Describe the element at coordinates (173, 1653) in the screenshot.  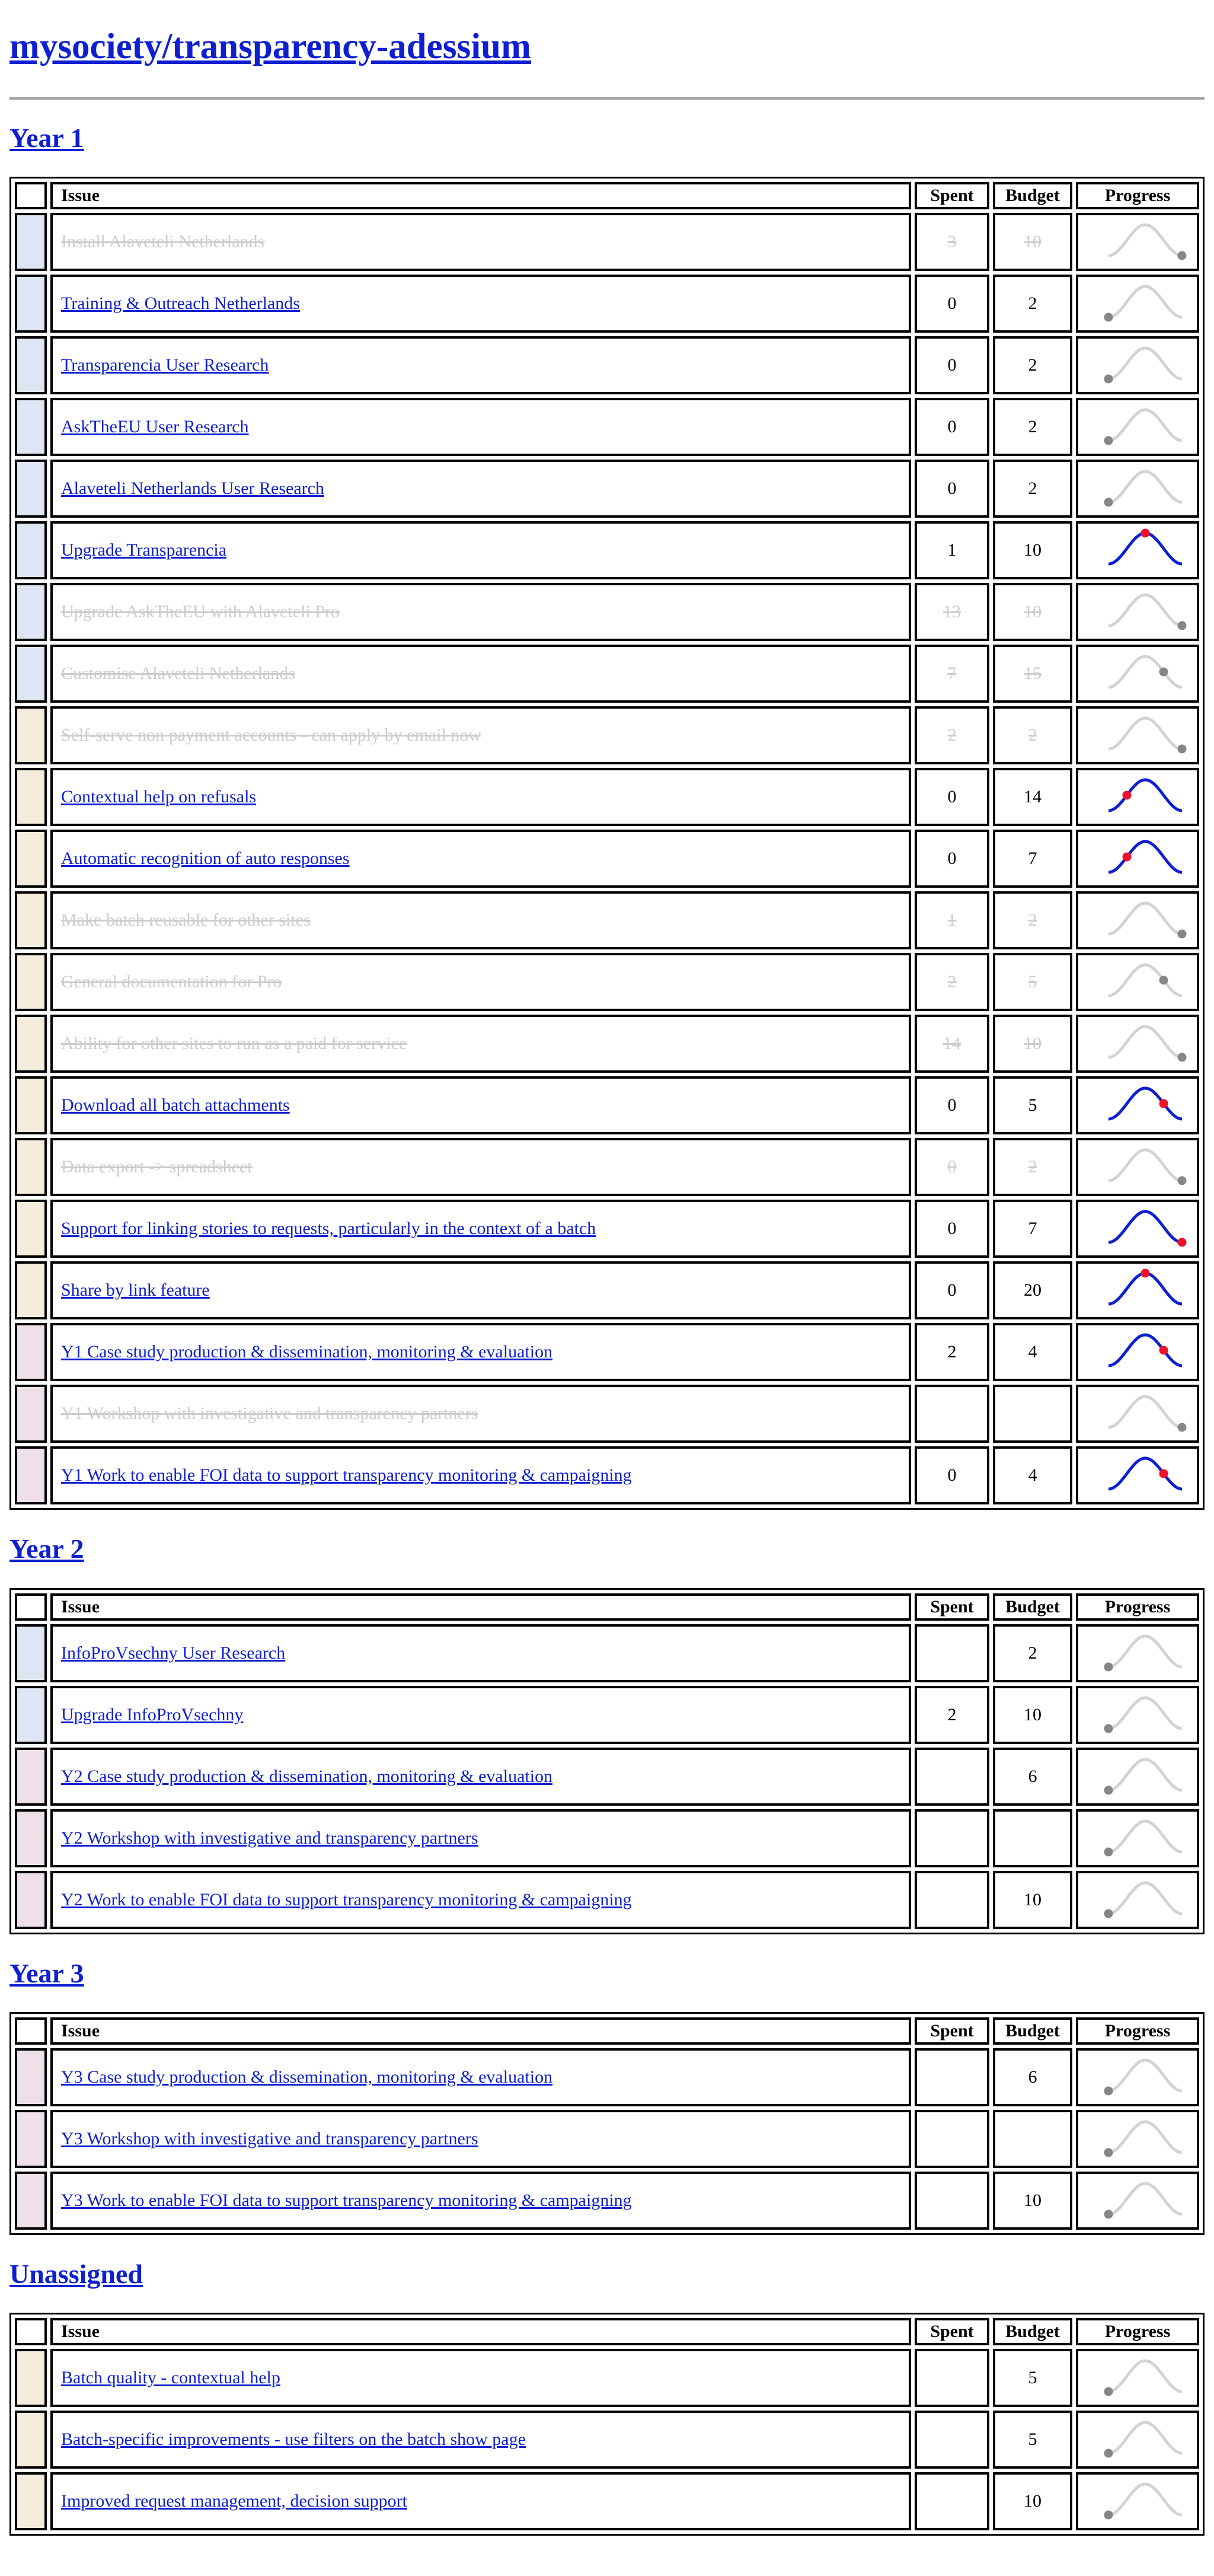
I see `issue-link: InfoProVsechny User Research` at that location.